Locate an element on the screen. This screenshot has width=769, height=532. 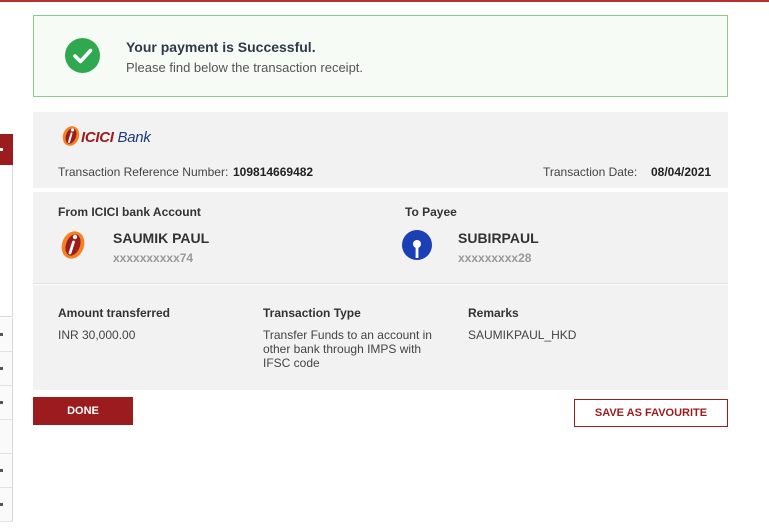
transaction-type-label: Transaction Type is located at coordinates (312, 313).